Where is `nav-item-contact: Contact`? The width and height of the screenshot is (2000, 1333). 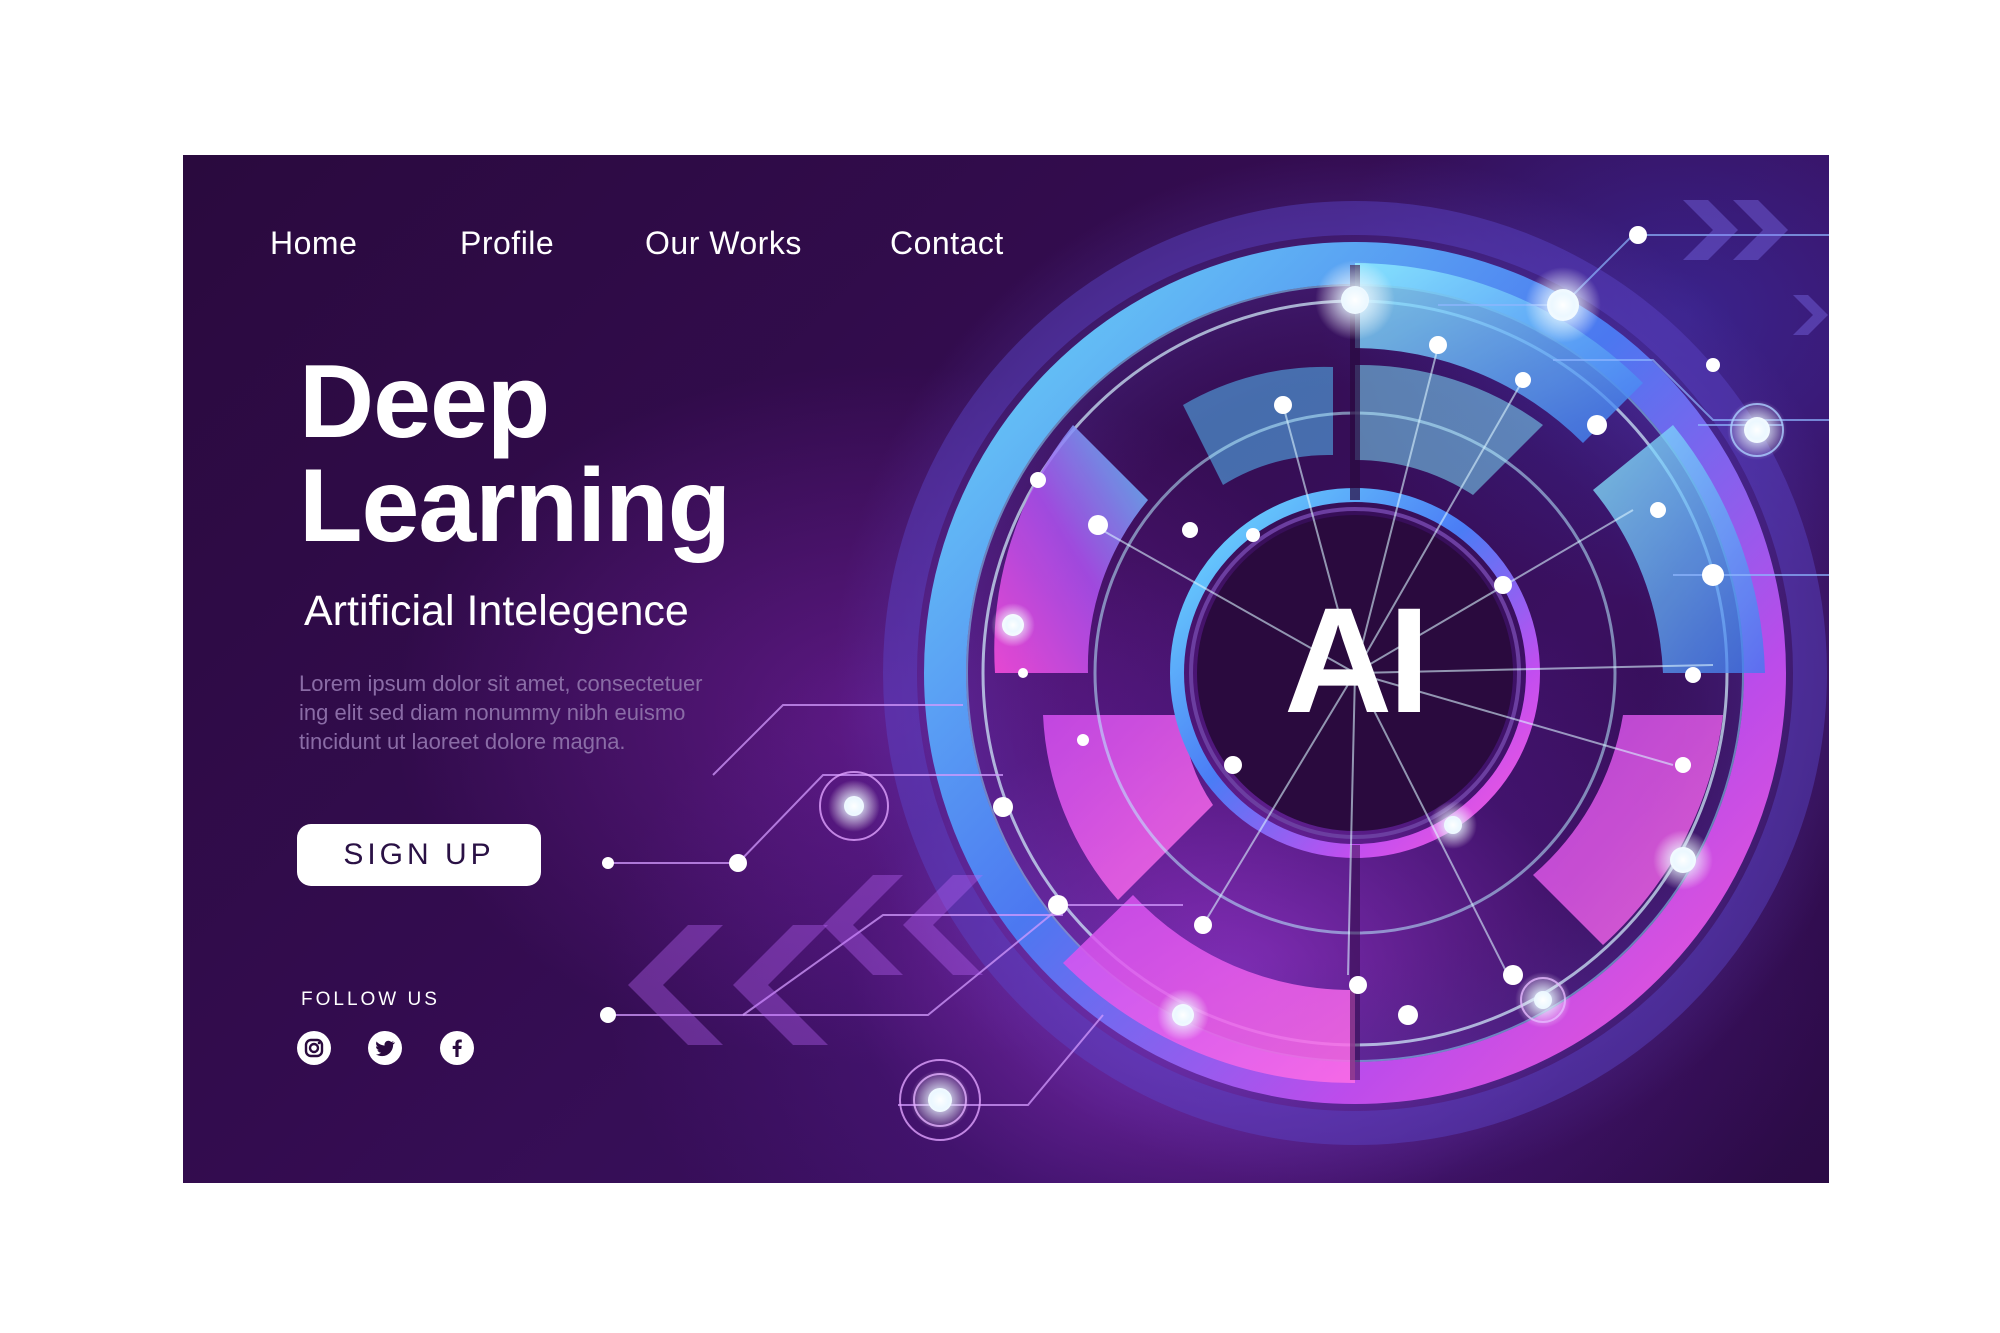 nav-item-contact: Contact is located at coordinates (947, 243).